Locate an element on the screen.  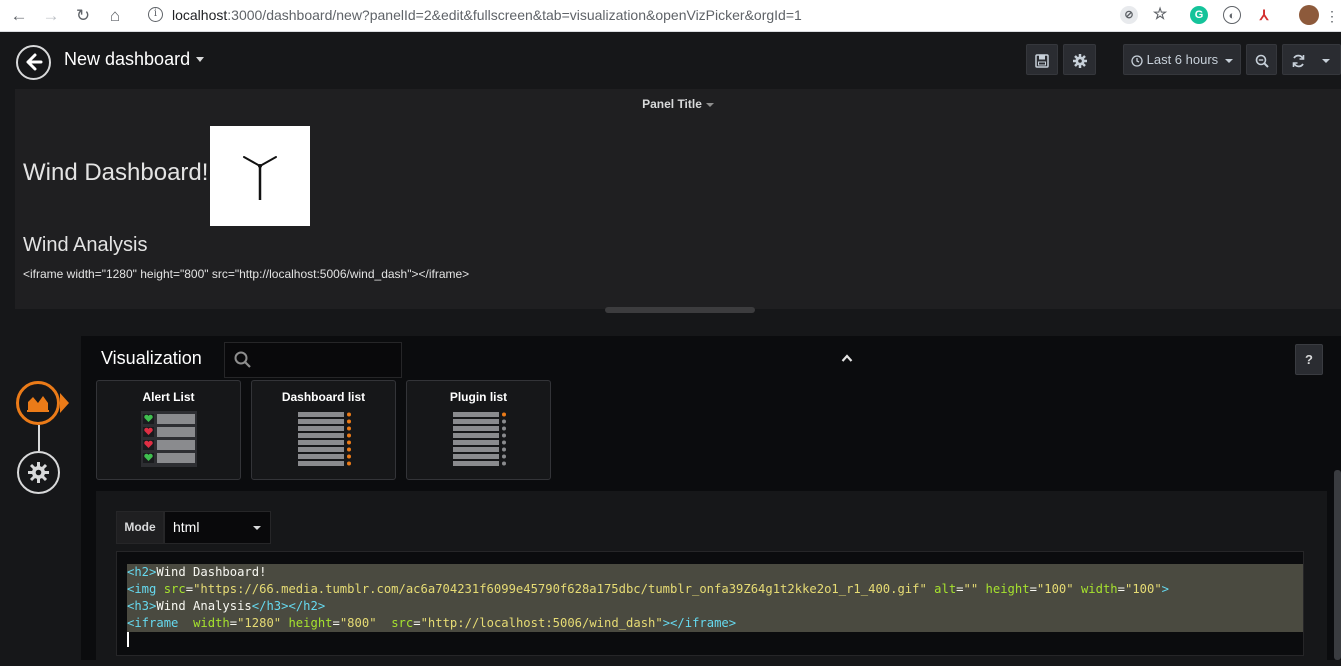
refresh-button is located at coordinates (1311, 59).